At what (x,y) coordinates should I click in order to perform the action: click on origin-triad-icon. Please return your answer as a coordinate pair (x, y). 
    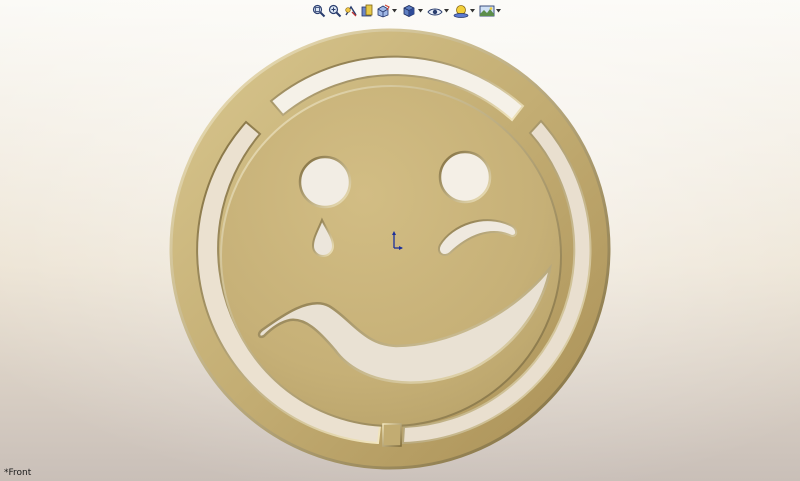
    Looking at the image, I should click on (397, 240).